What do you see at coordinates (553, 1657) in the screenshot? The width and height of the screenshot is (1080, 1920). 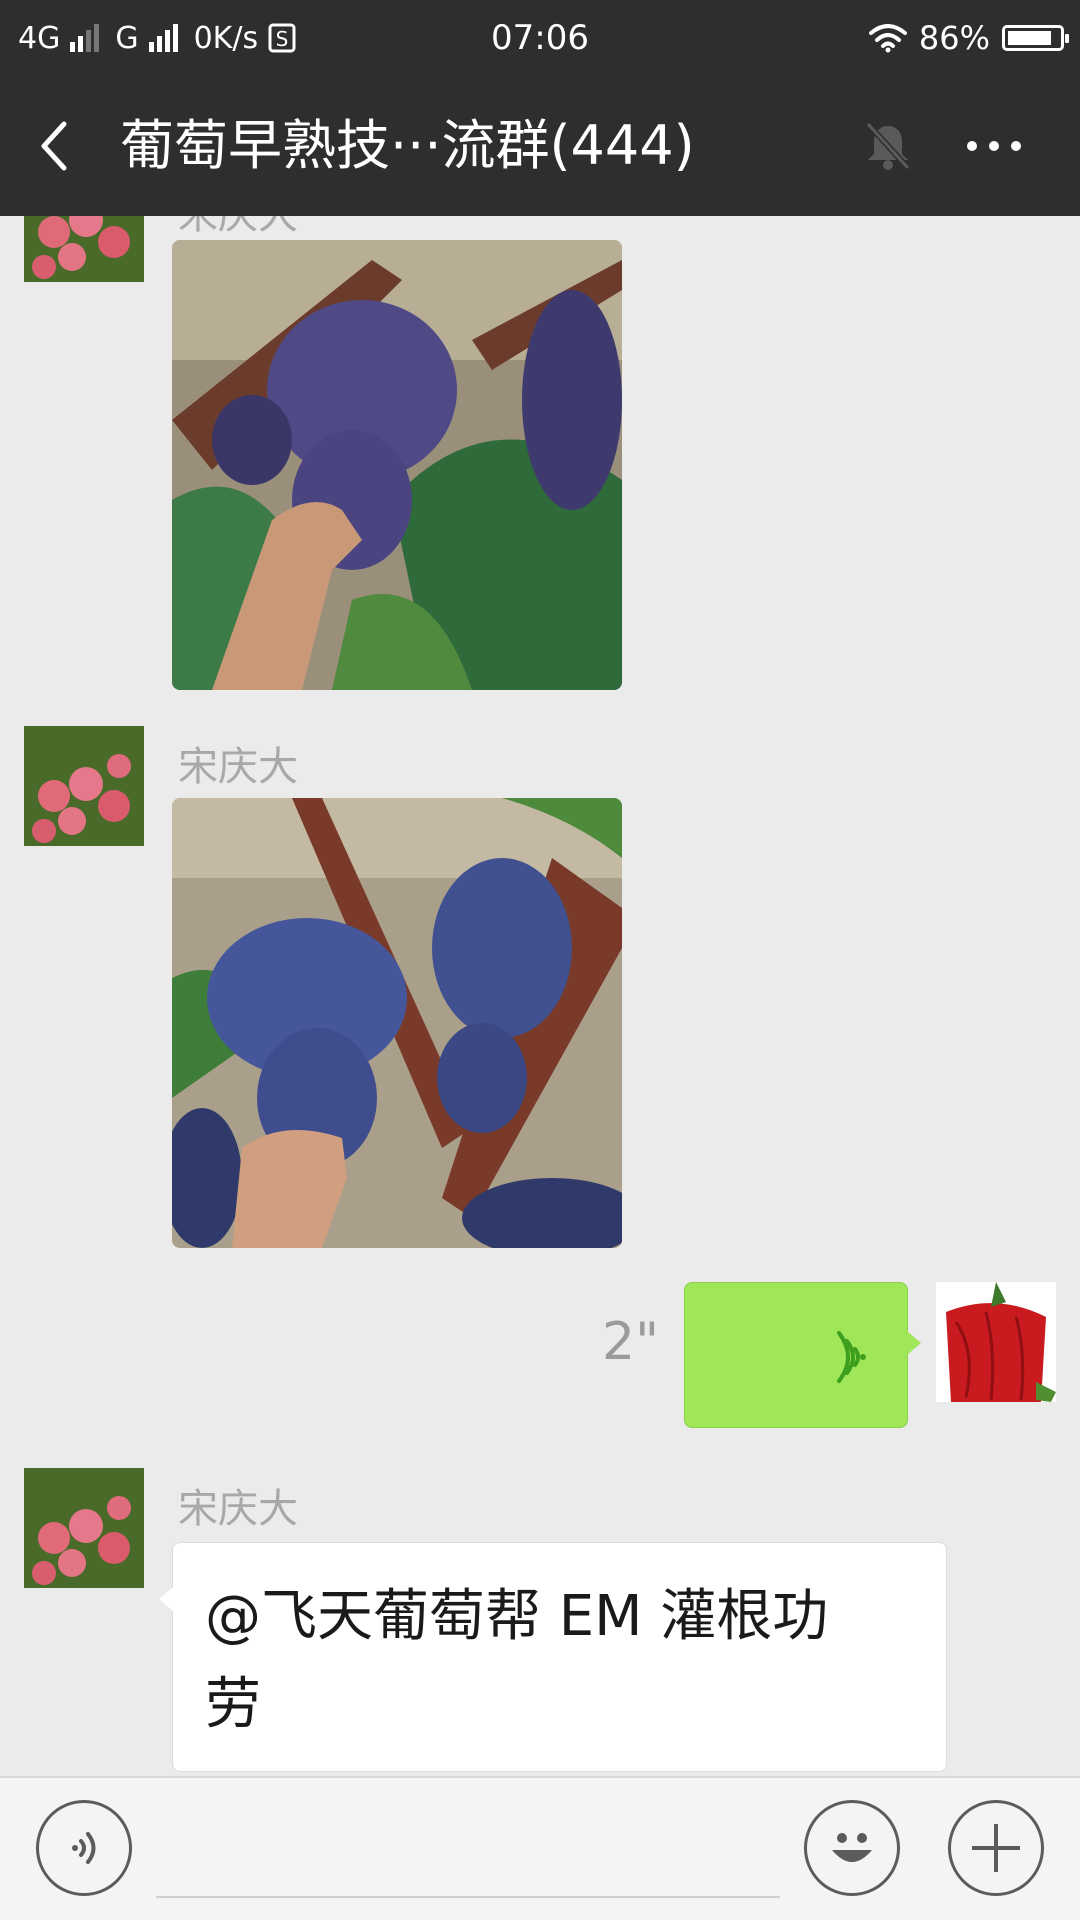 I see `text-message-bubble: @飞天葡萄帮 EM 灌根功 劳` at bounding box center [553, 1657].